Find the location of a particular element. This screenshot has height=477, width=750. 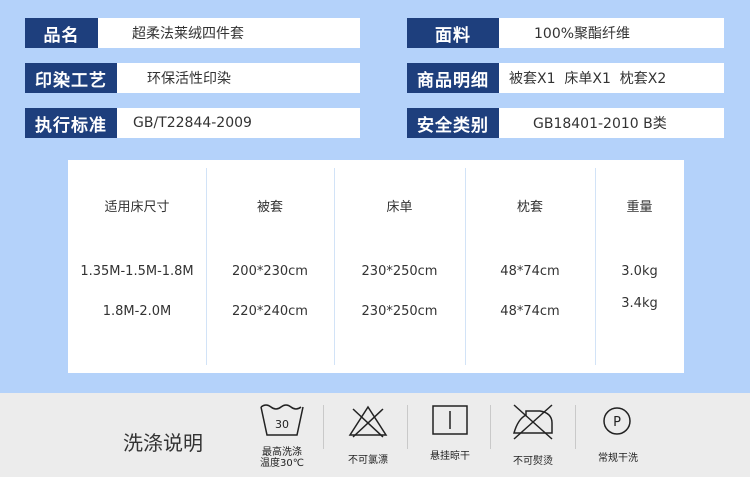

spec-label-safety: 安全类别 is located at coordinates (453, 123).